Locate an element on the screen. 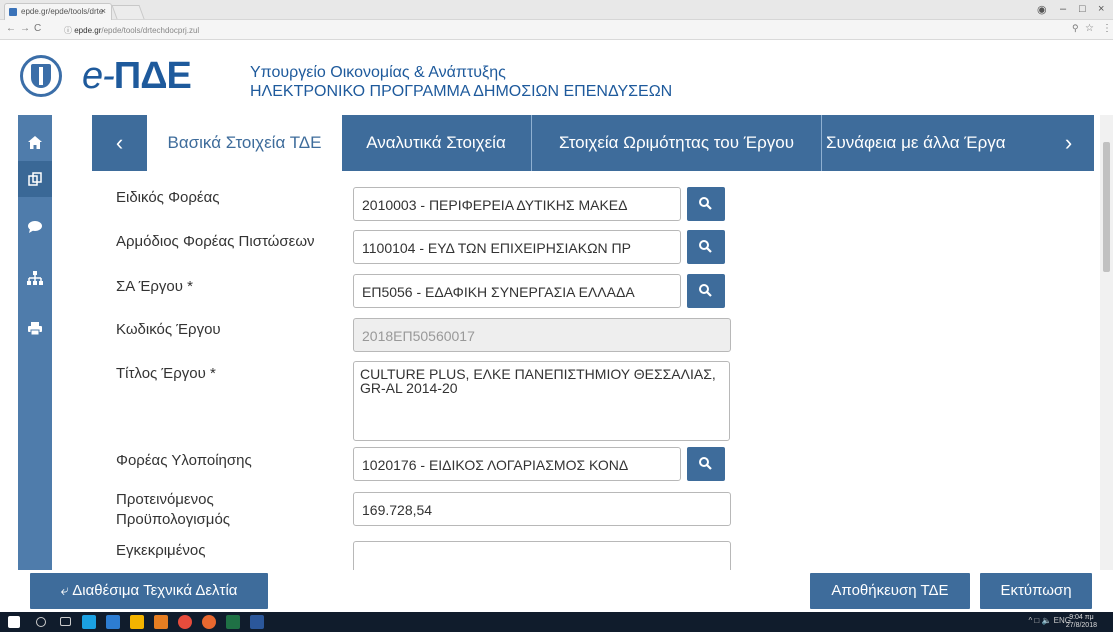 The height and width of the screenshot is (632, 1113). menu-kebab-icon: ⋮ is located at coordinates (1107, 28).